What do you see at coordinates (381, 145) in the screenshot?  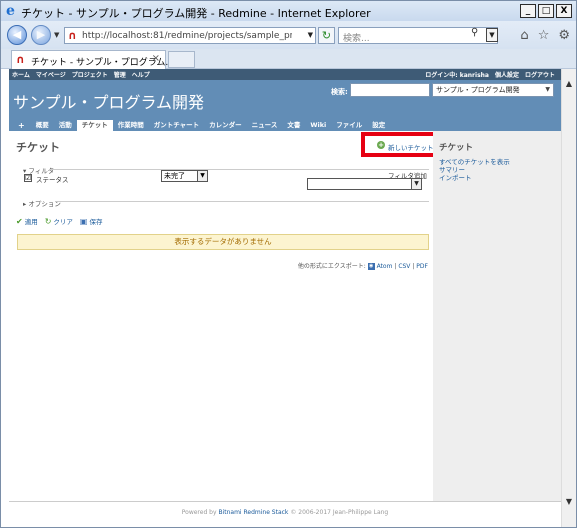 I see `add-icon: +` at bounding box center [381, 145].